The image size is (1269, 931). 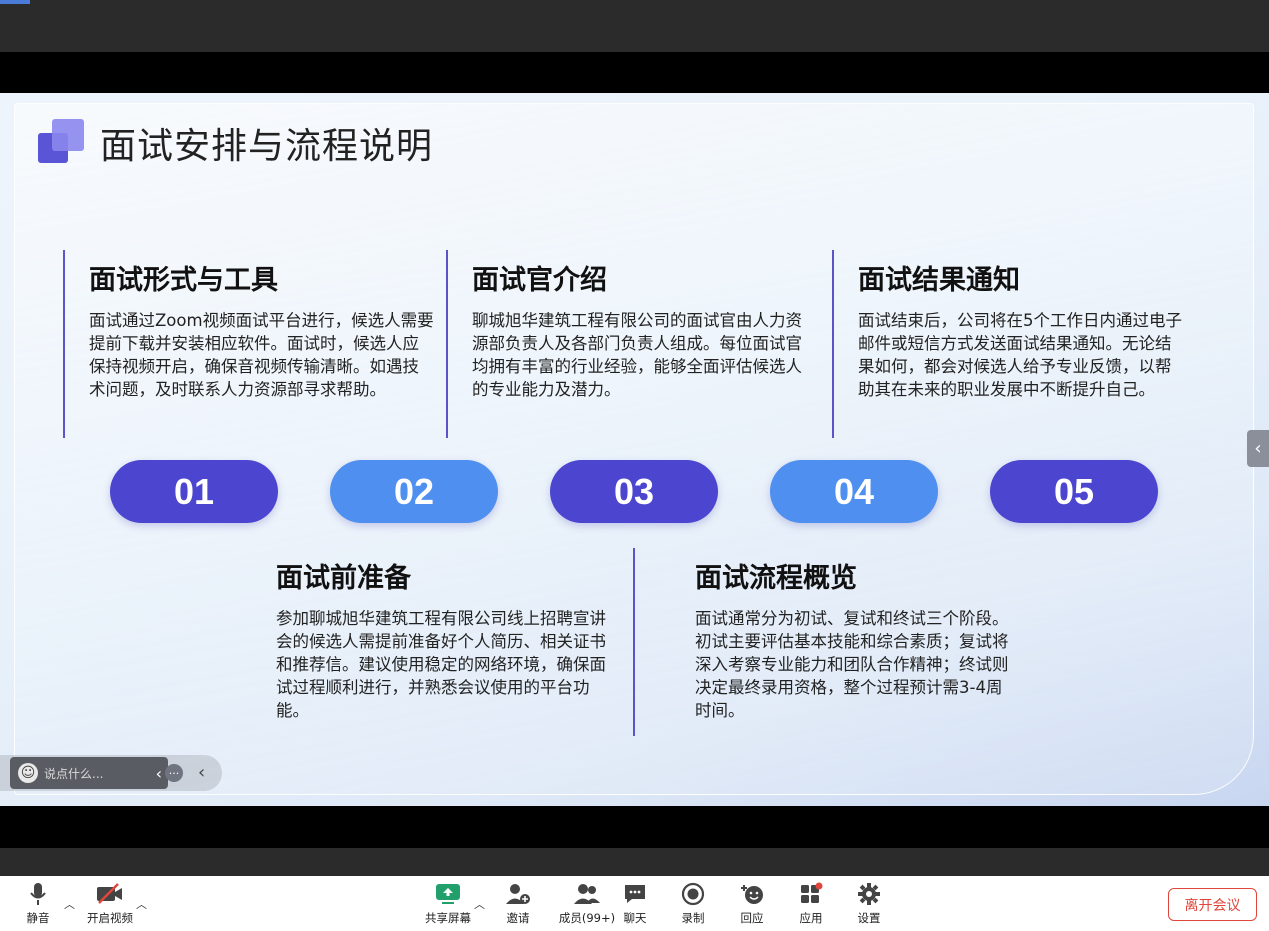 I want to click on letterbox-bottom, so click(x=634, y=827).